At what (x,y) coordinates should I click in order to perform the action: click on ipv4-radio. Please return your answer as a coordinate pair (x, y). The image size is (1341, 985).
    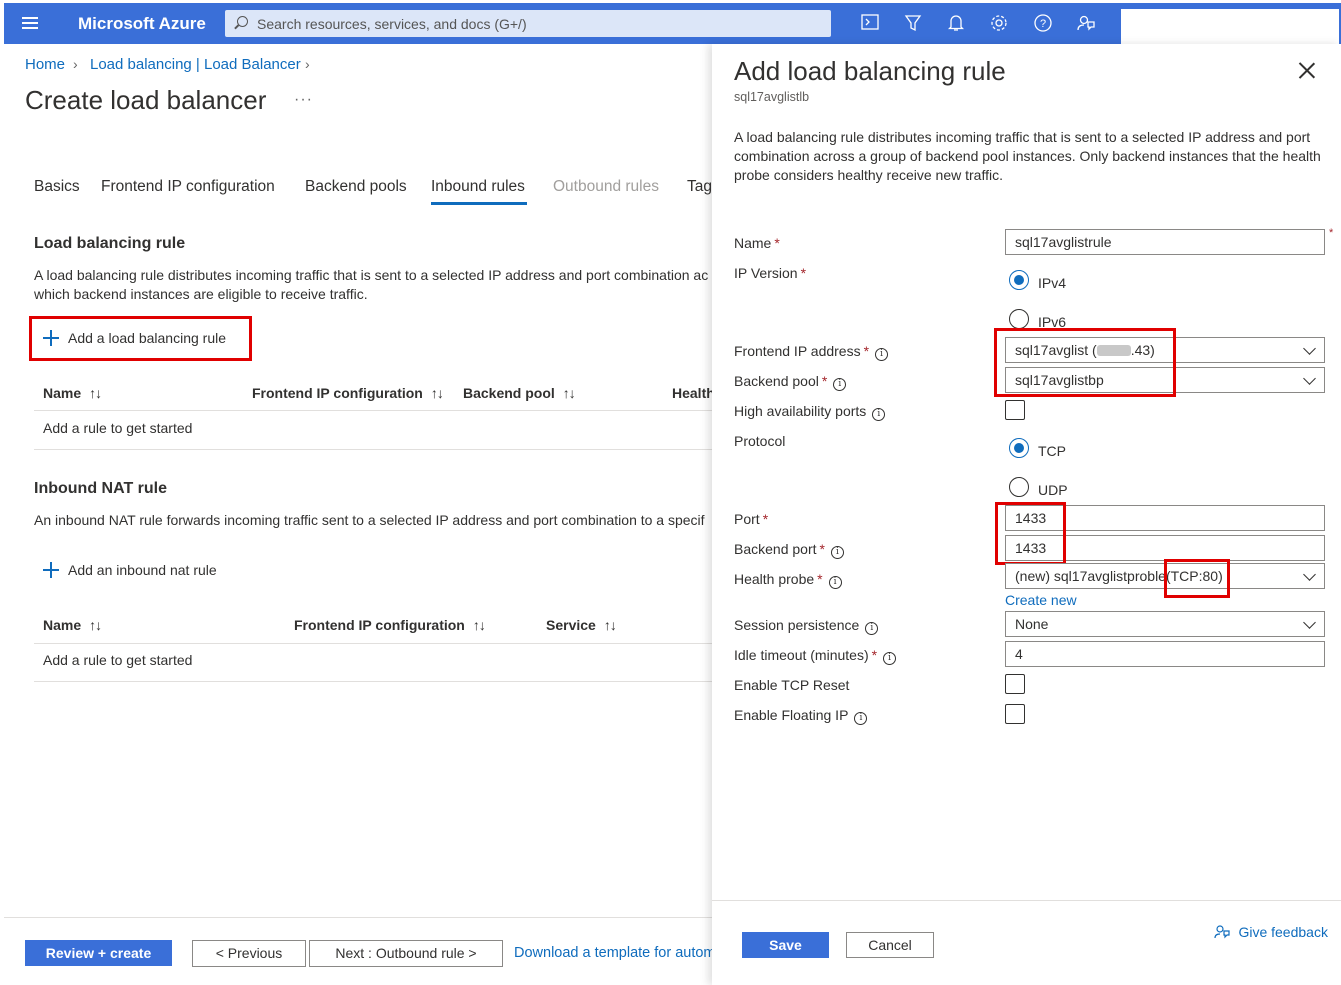
    Looking at the image, I should click on (1019, 280).